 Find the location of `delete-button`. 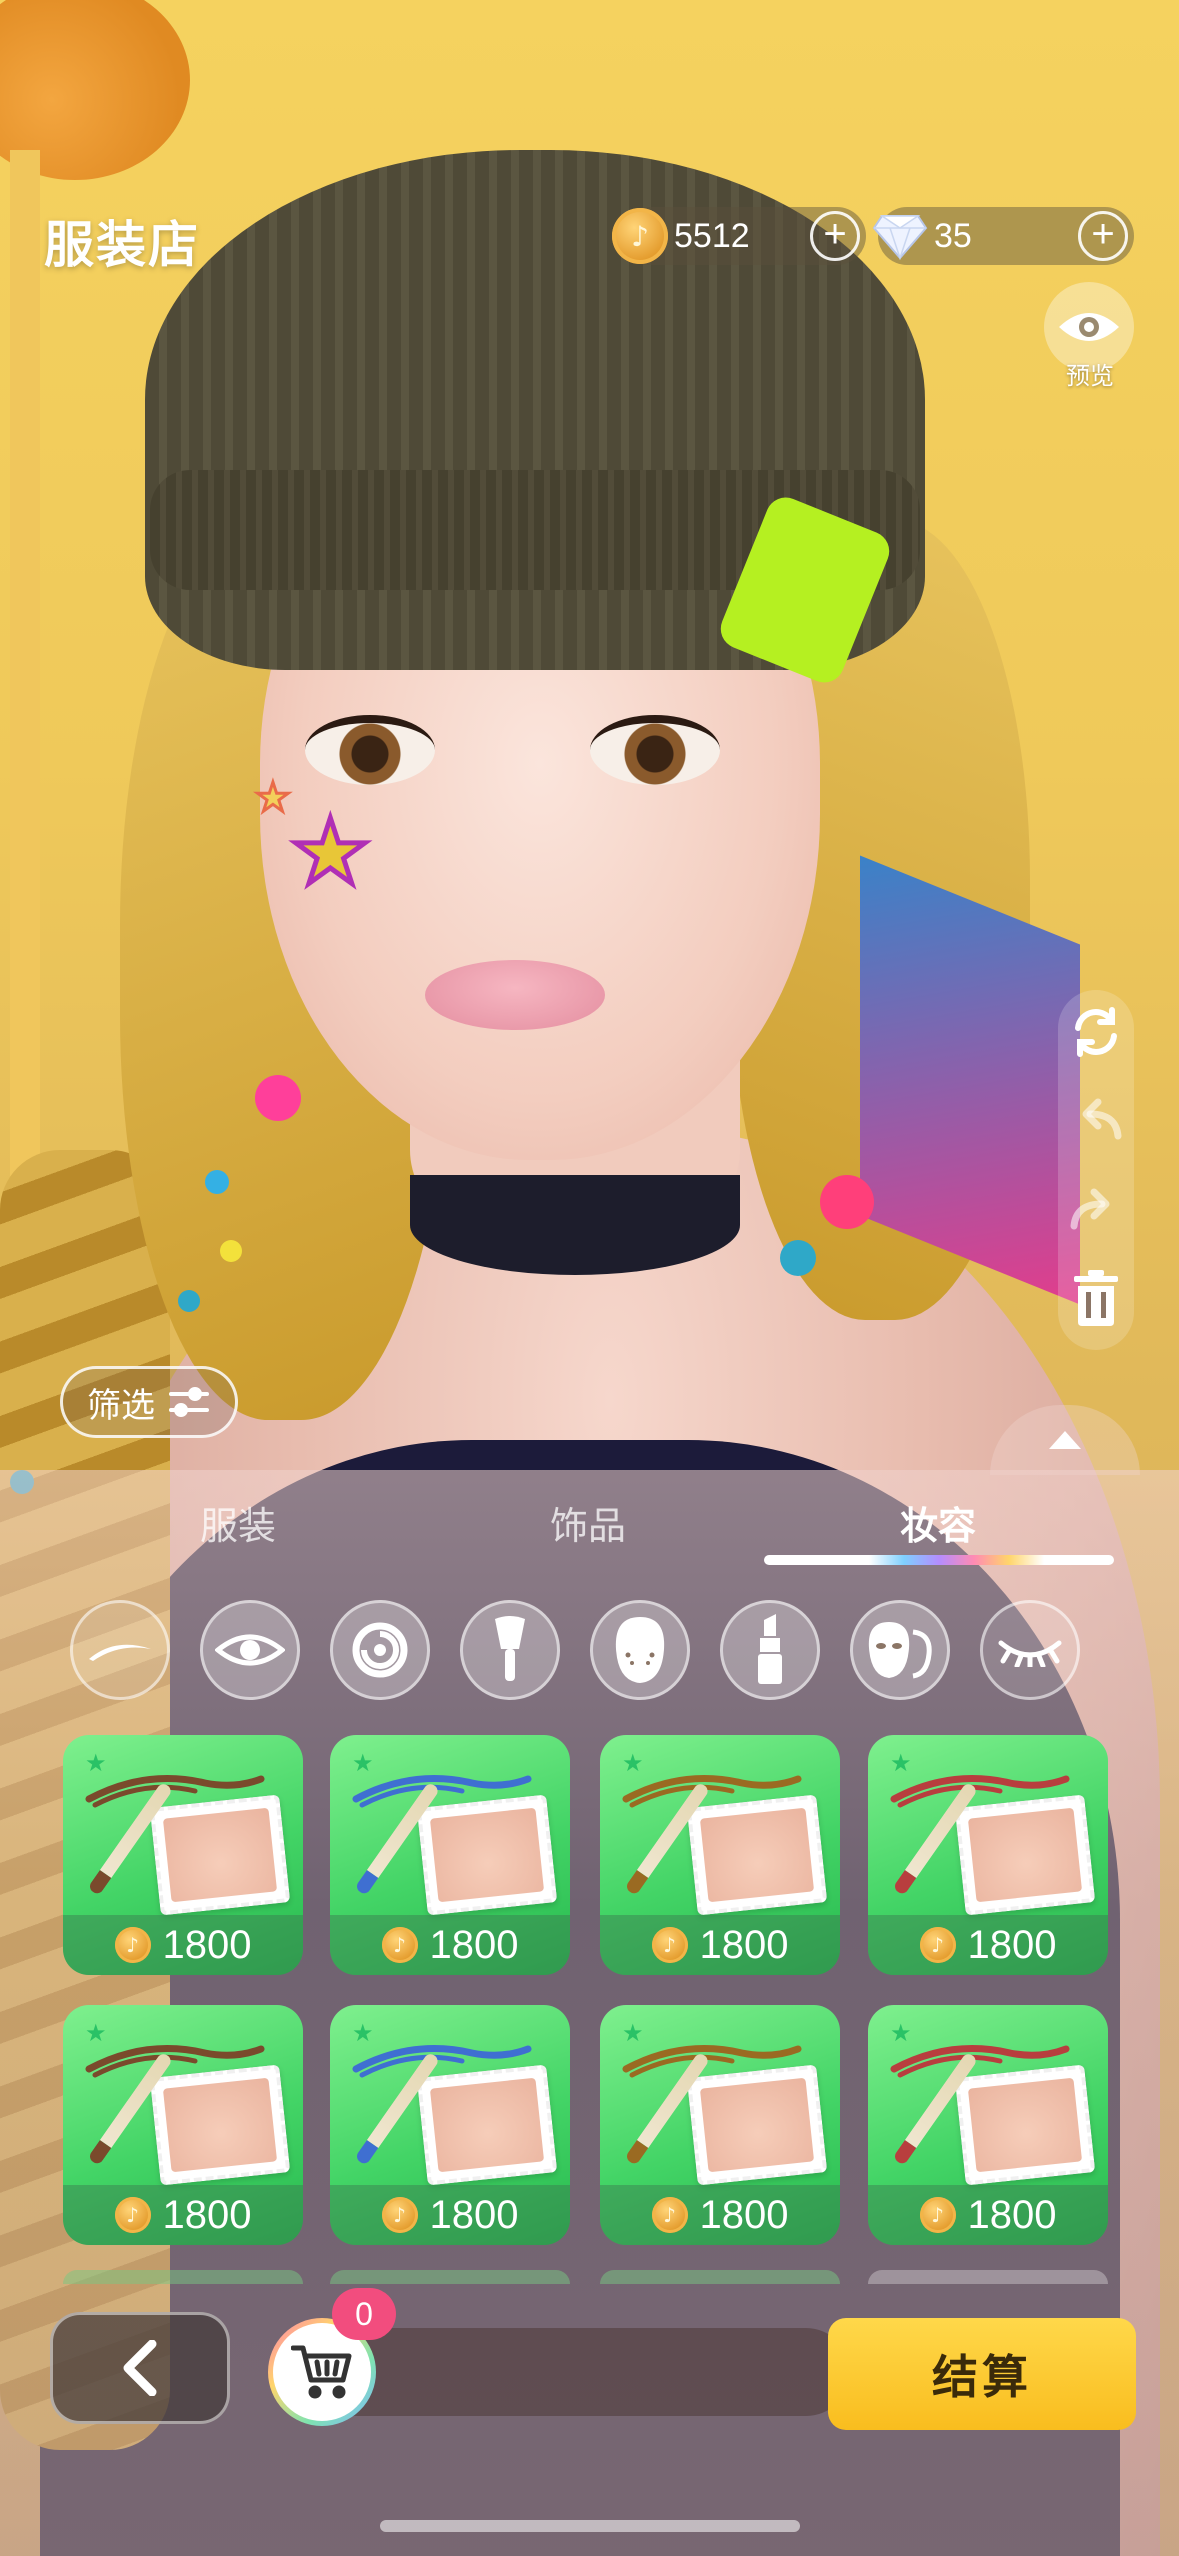

delete-button is located at coordinates (1096, 1298).